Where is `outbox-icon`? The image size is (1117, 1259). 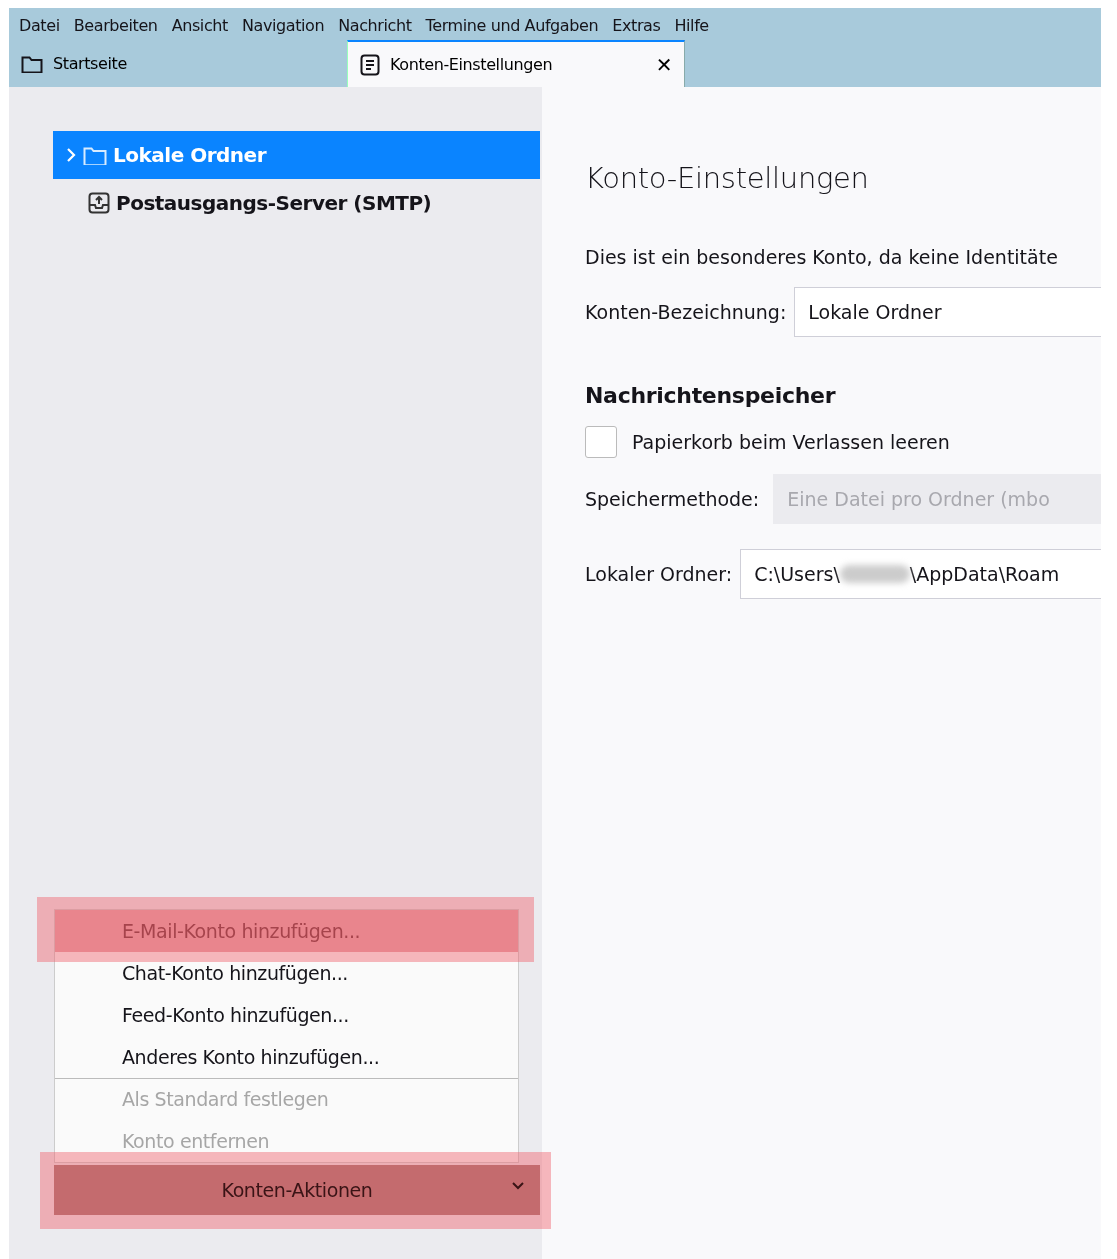 outbox-icon is located at coordinates (99, 203).